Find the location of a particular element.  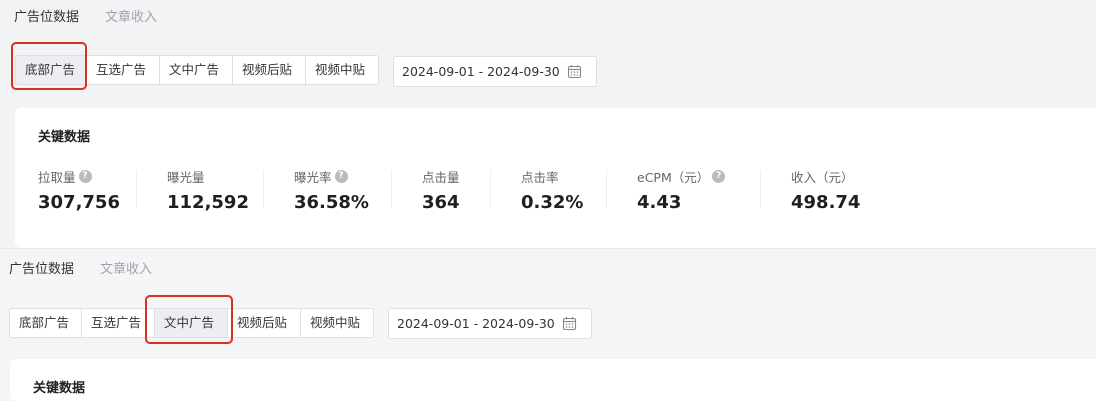

metric-value: 364 is located at coordinates (441, 202).